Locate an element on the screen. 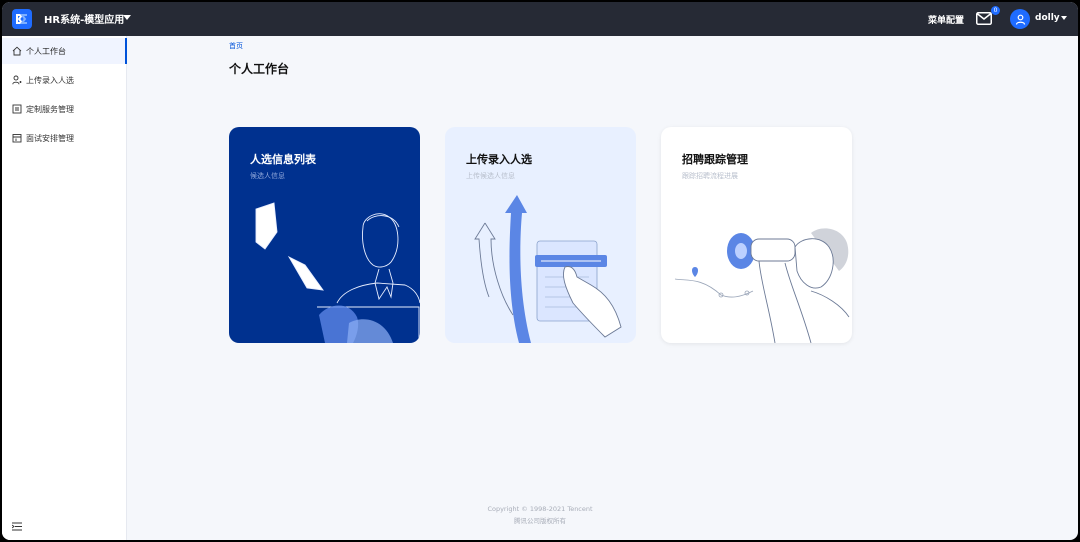 The image size is (1080, 542). card-upload-candidates: 上传录入人选 上传候选人信息 is located at coordinates (540, 235).